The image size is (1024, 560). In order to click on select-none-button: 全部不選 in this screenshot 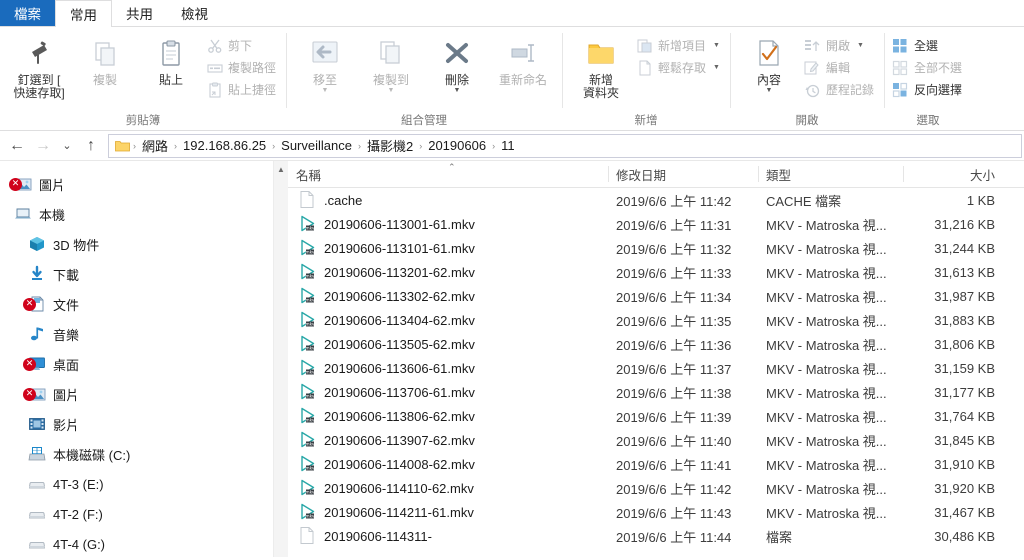, I will do `click(928, 67)`.